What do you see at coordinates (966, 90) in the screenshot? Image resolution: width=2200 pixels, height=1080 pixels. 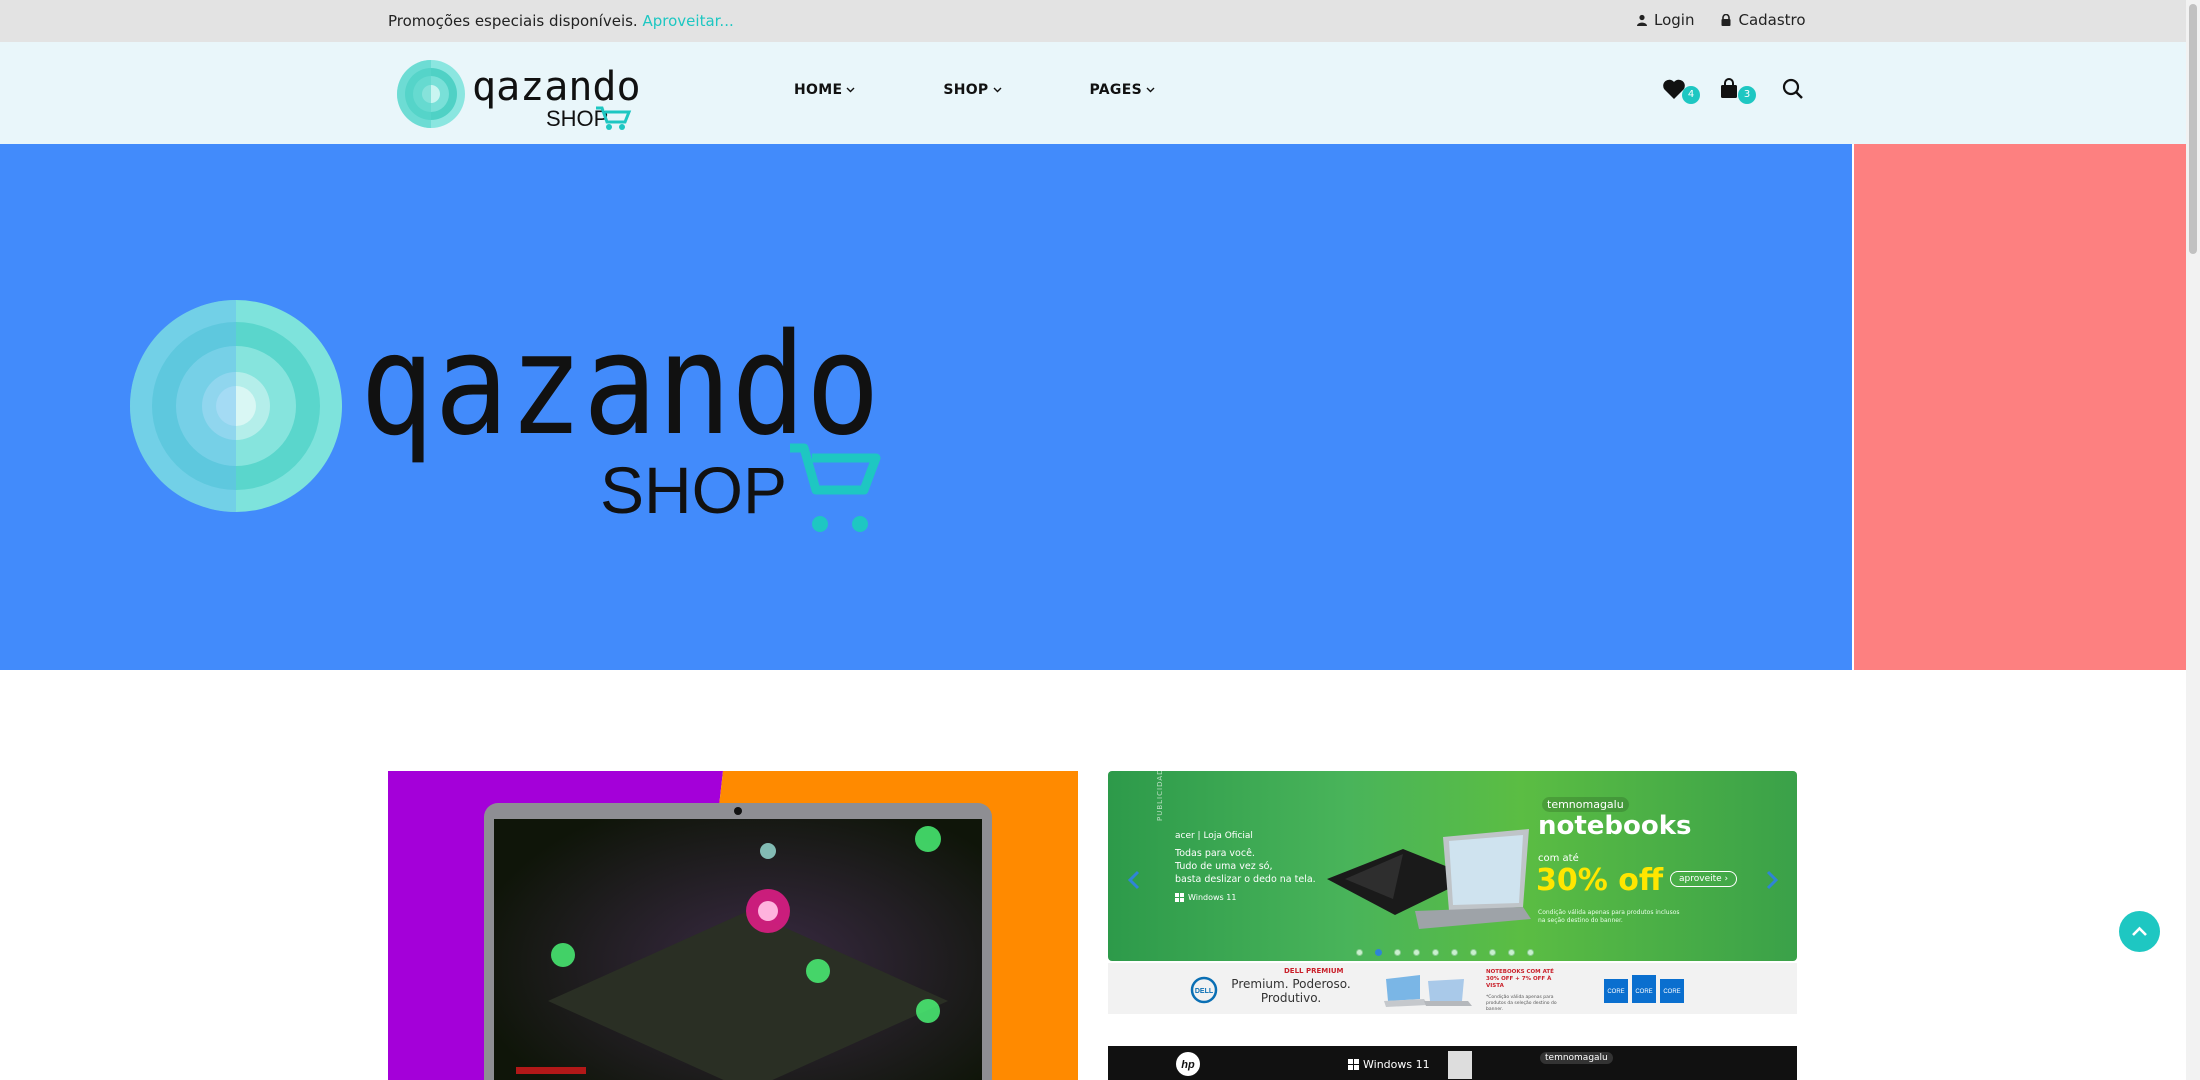 I see `nav-shop-label: SHOP` at bounding box center [966, 90].